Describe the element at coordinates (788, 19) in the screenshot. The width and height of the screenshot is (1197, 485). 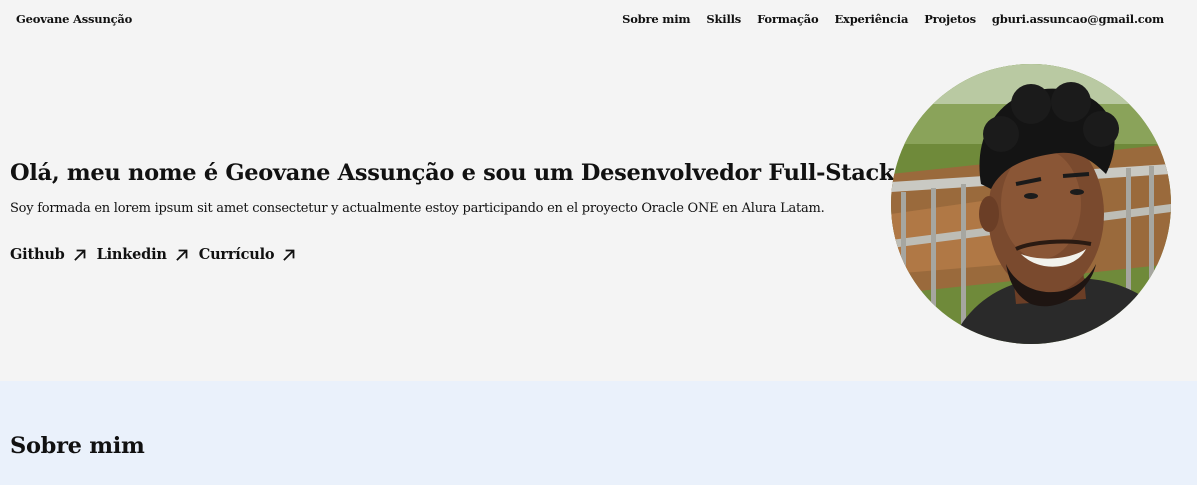
I see `nav-item-formacao: Formação` at that location.